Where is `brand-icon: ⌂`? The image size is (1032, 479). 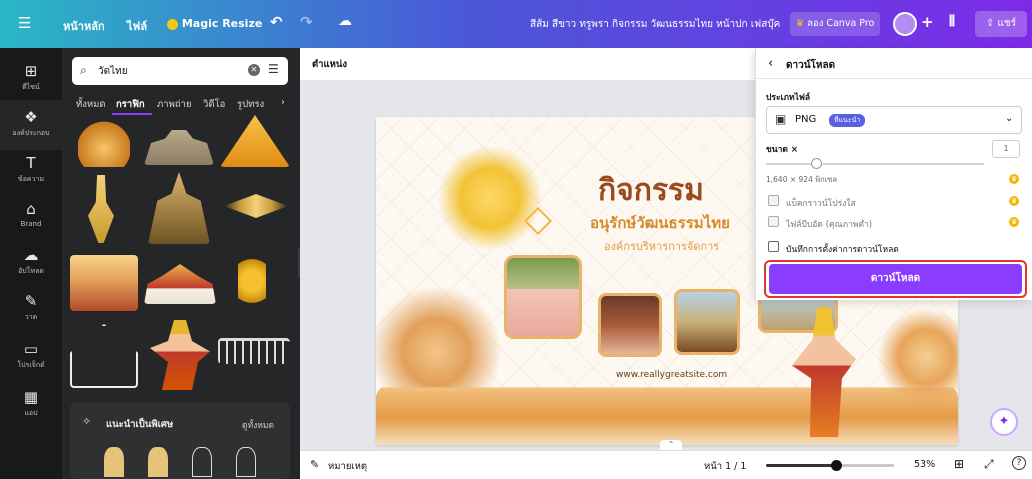 brand-icon: ⌂ is located at coordinates (31, 209).